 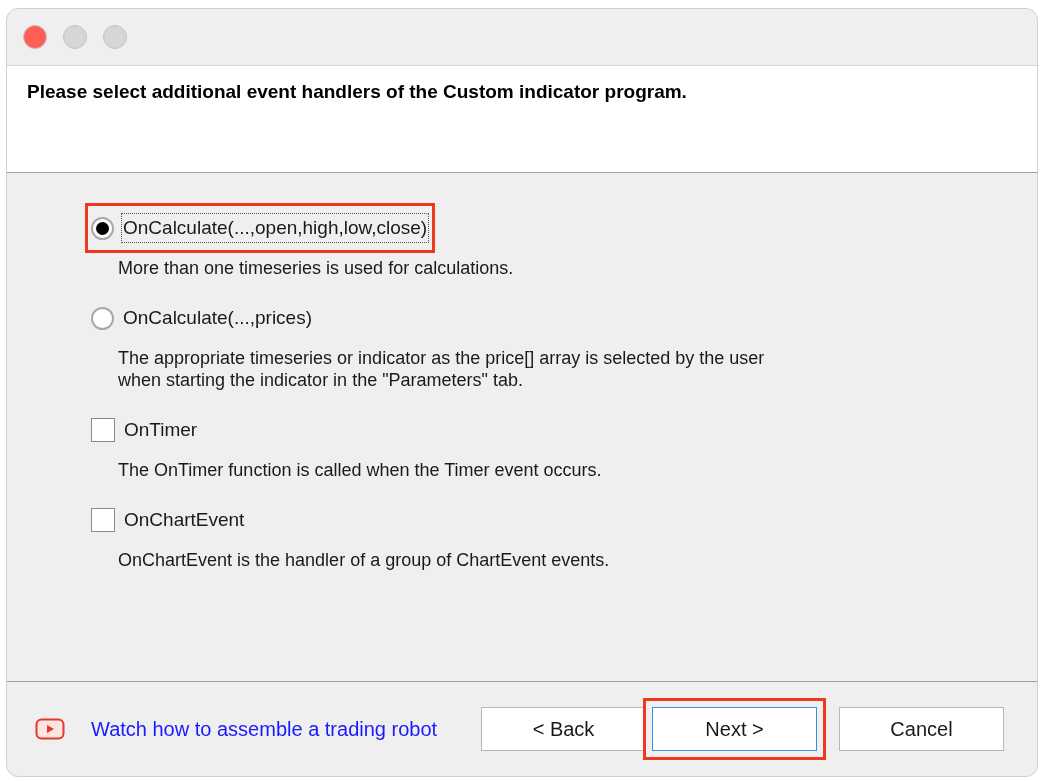 I want to click on tutorial-link: Watch how to assemble a trading robot, so click(x=264, y=729).